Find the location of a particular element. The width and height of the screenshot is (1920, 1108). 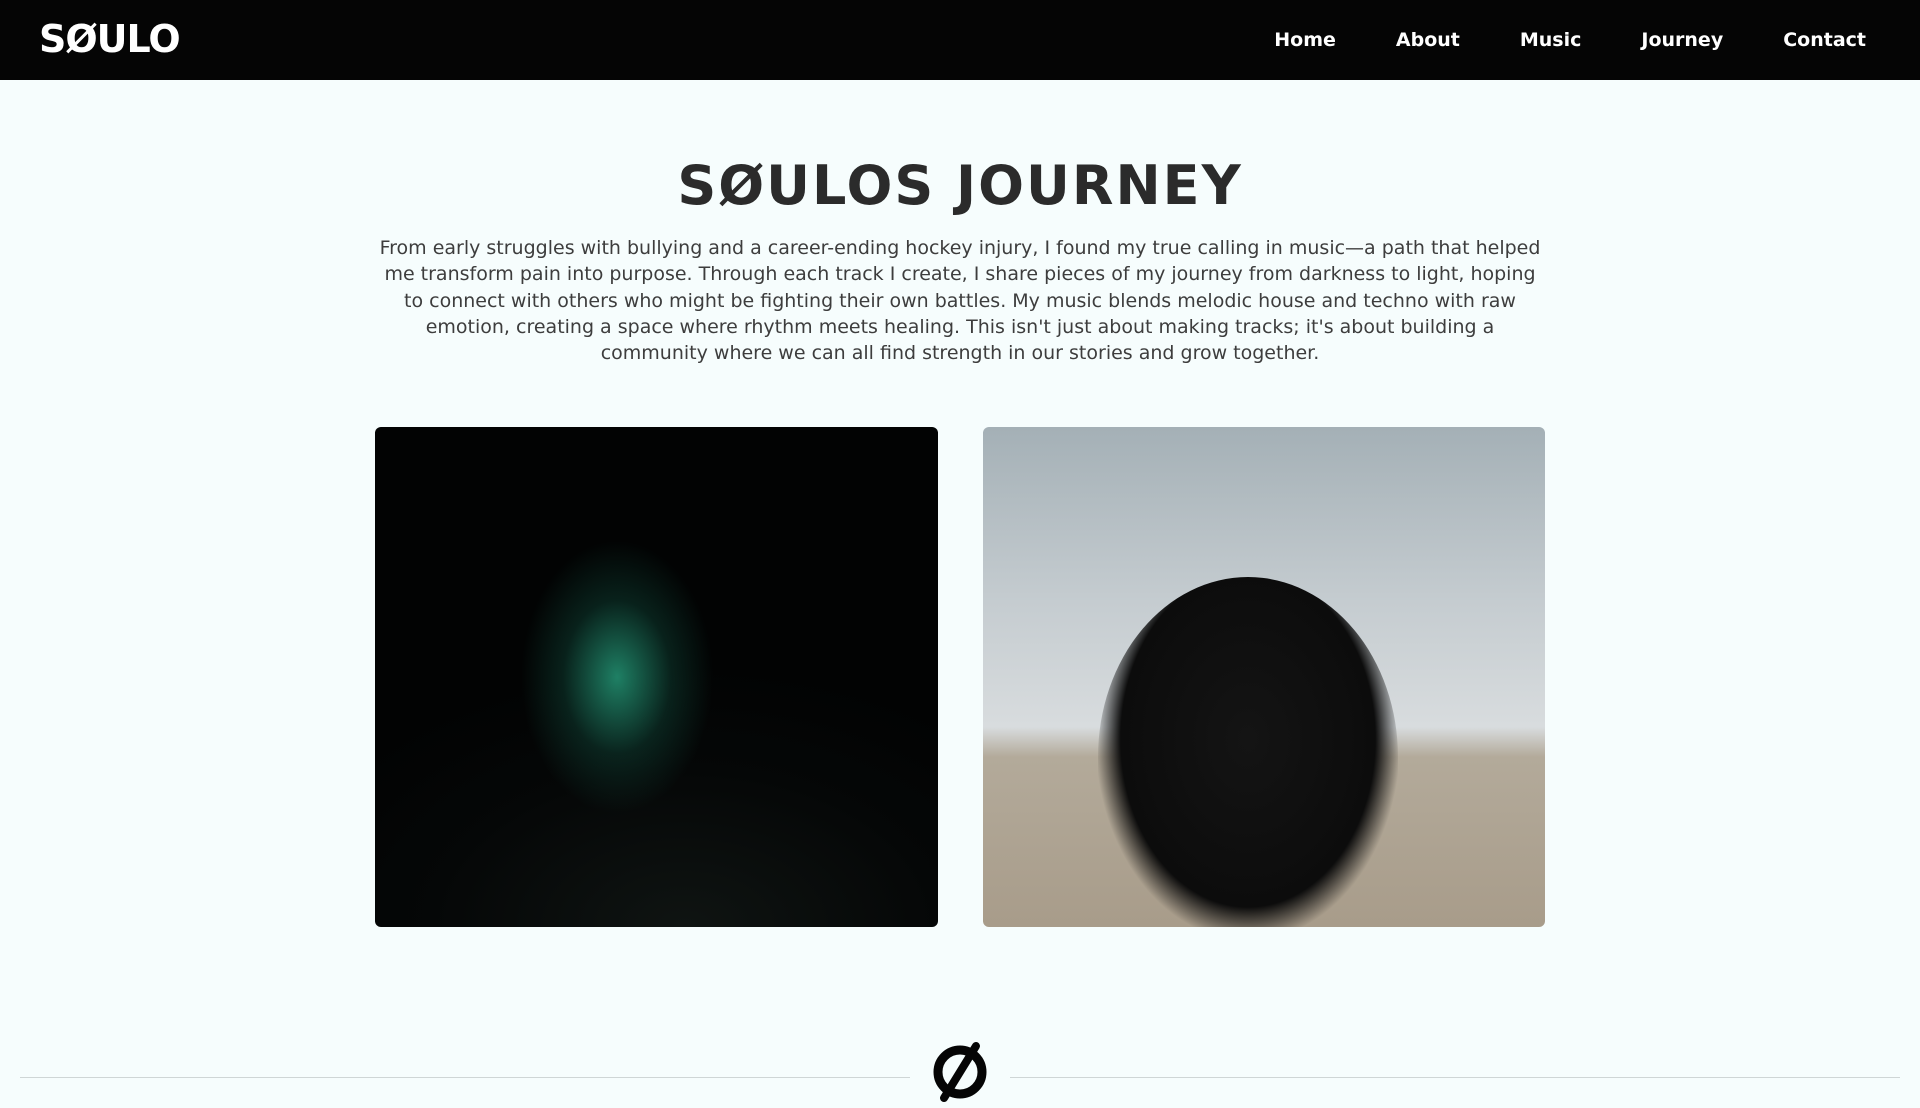

photo-artist-seated is located at coordinates (1264, 677).